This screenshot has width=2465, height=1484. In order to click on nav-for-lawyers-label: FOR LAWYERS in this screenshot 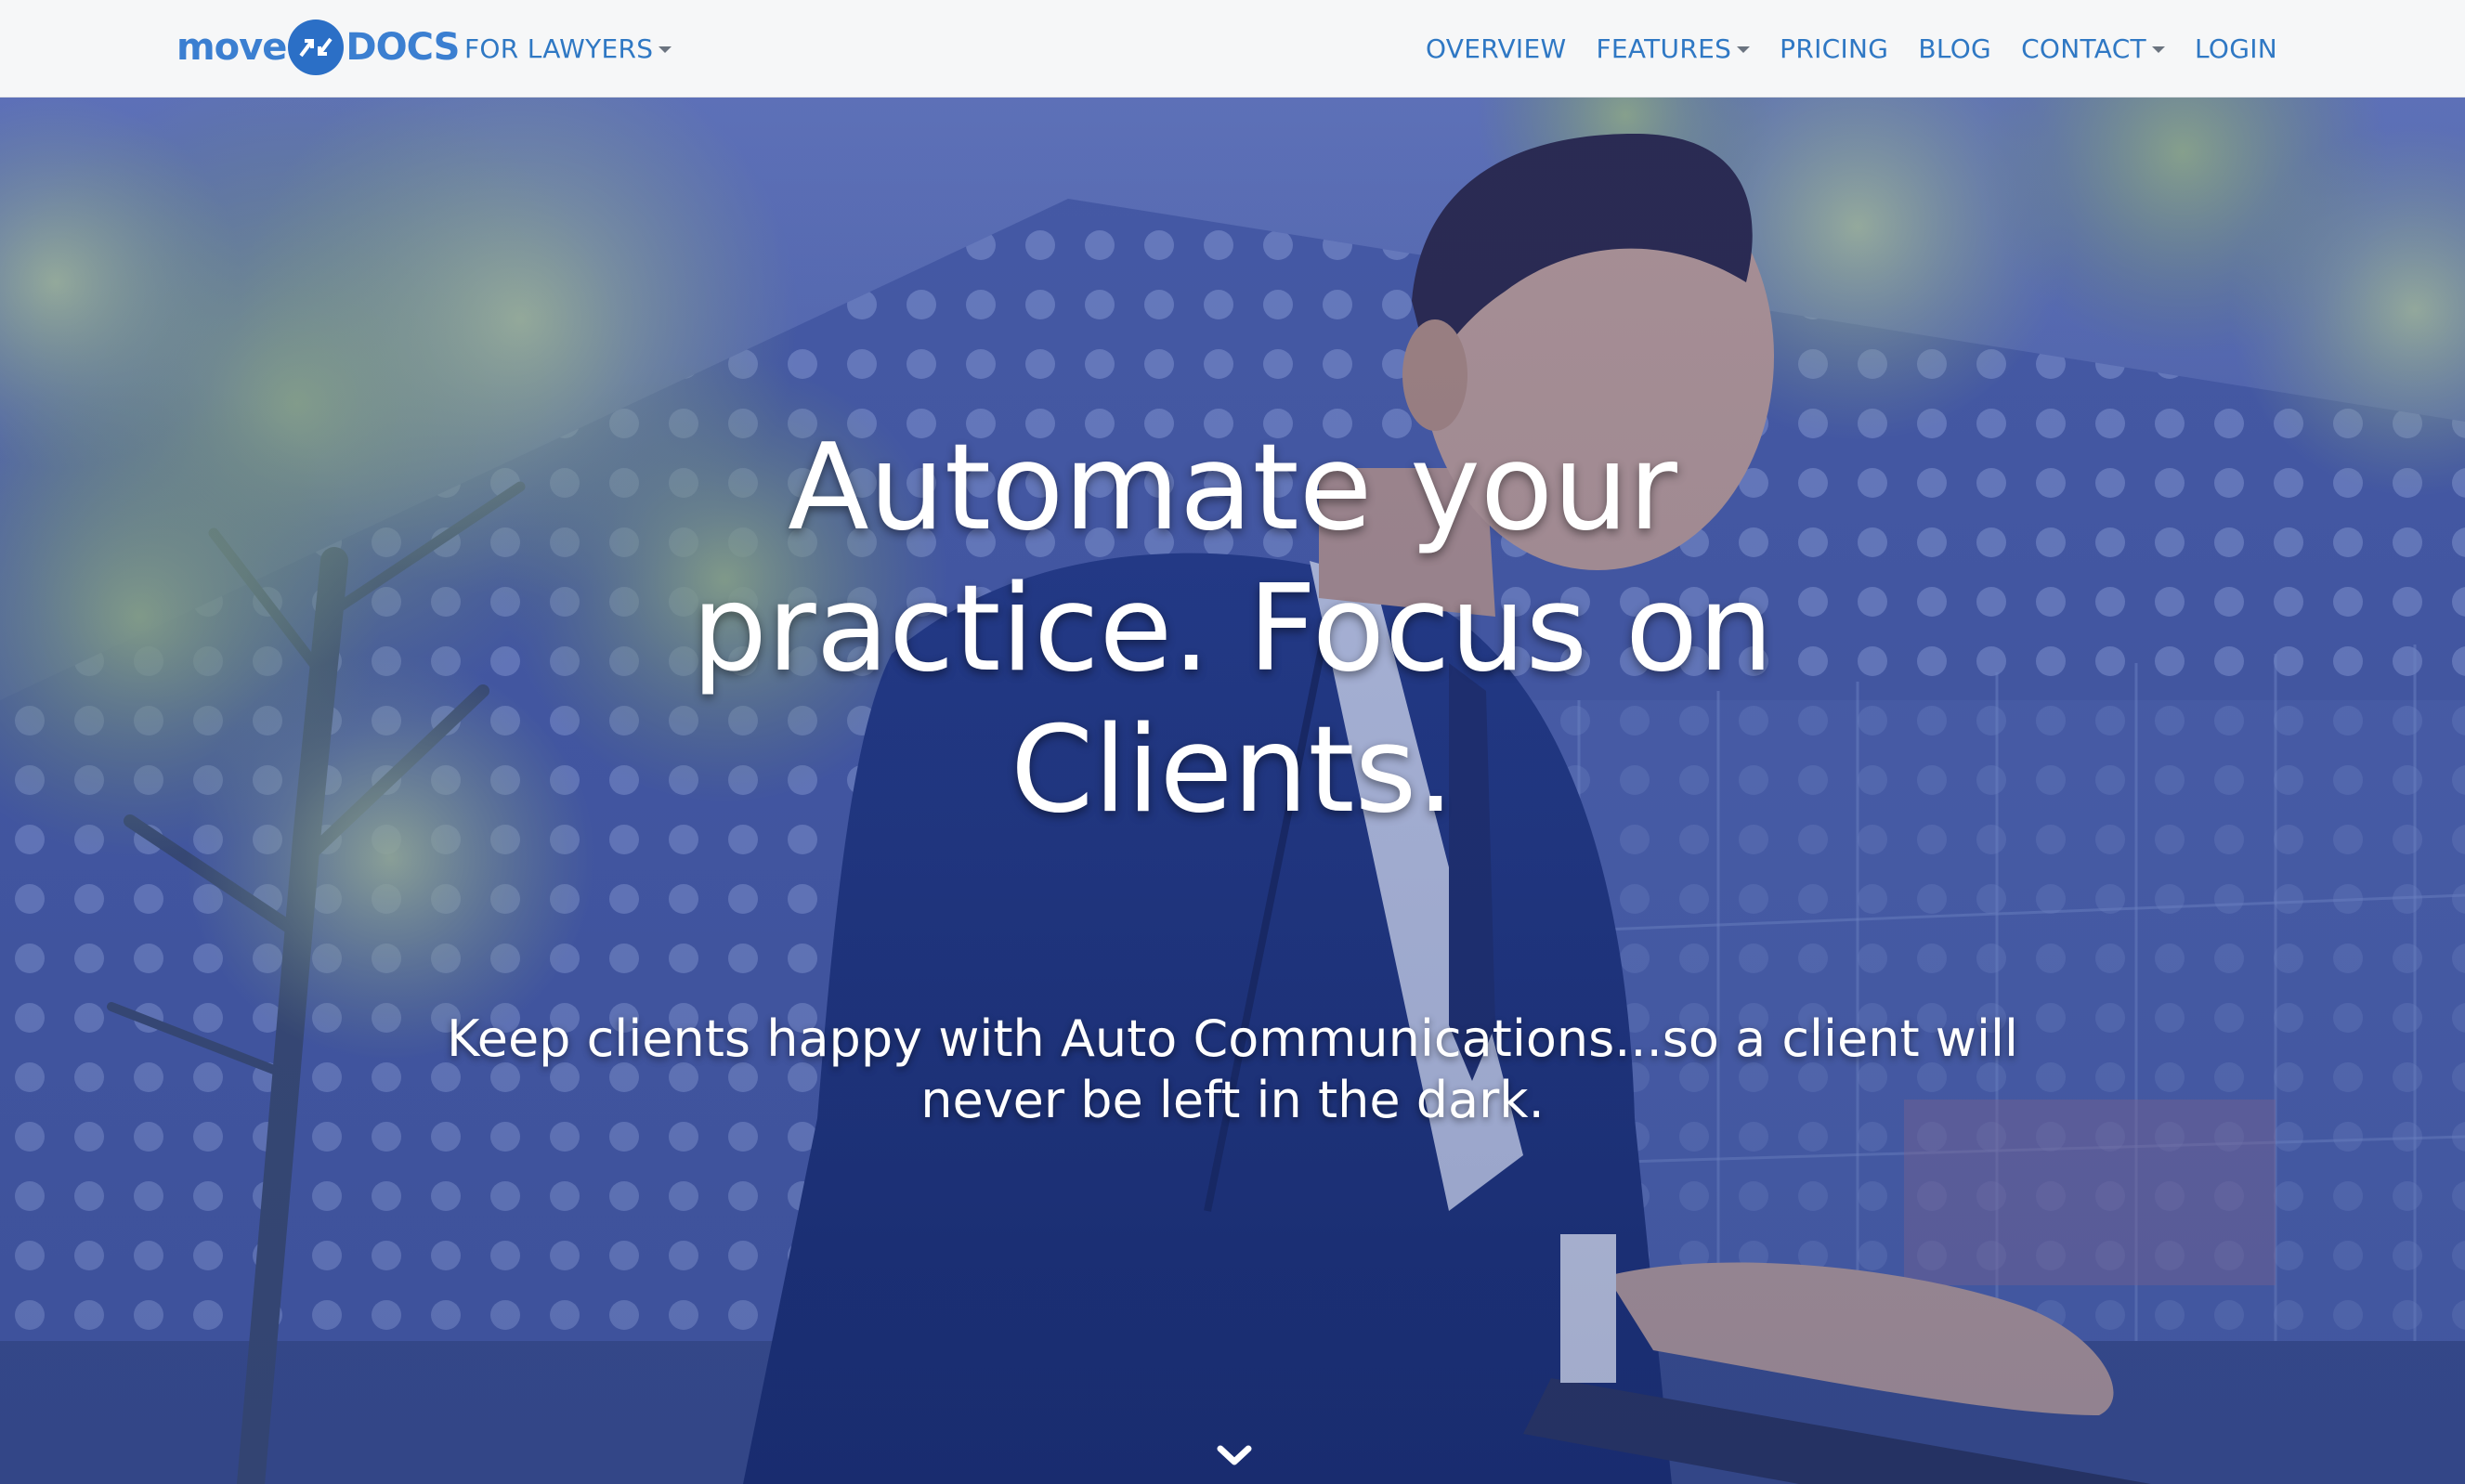, I will do `click(559, 48)`.